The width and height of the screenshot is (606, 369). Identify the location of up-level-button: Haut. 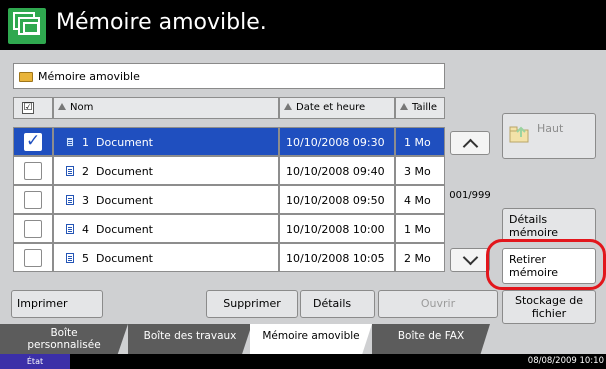
(549, 136).